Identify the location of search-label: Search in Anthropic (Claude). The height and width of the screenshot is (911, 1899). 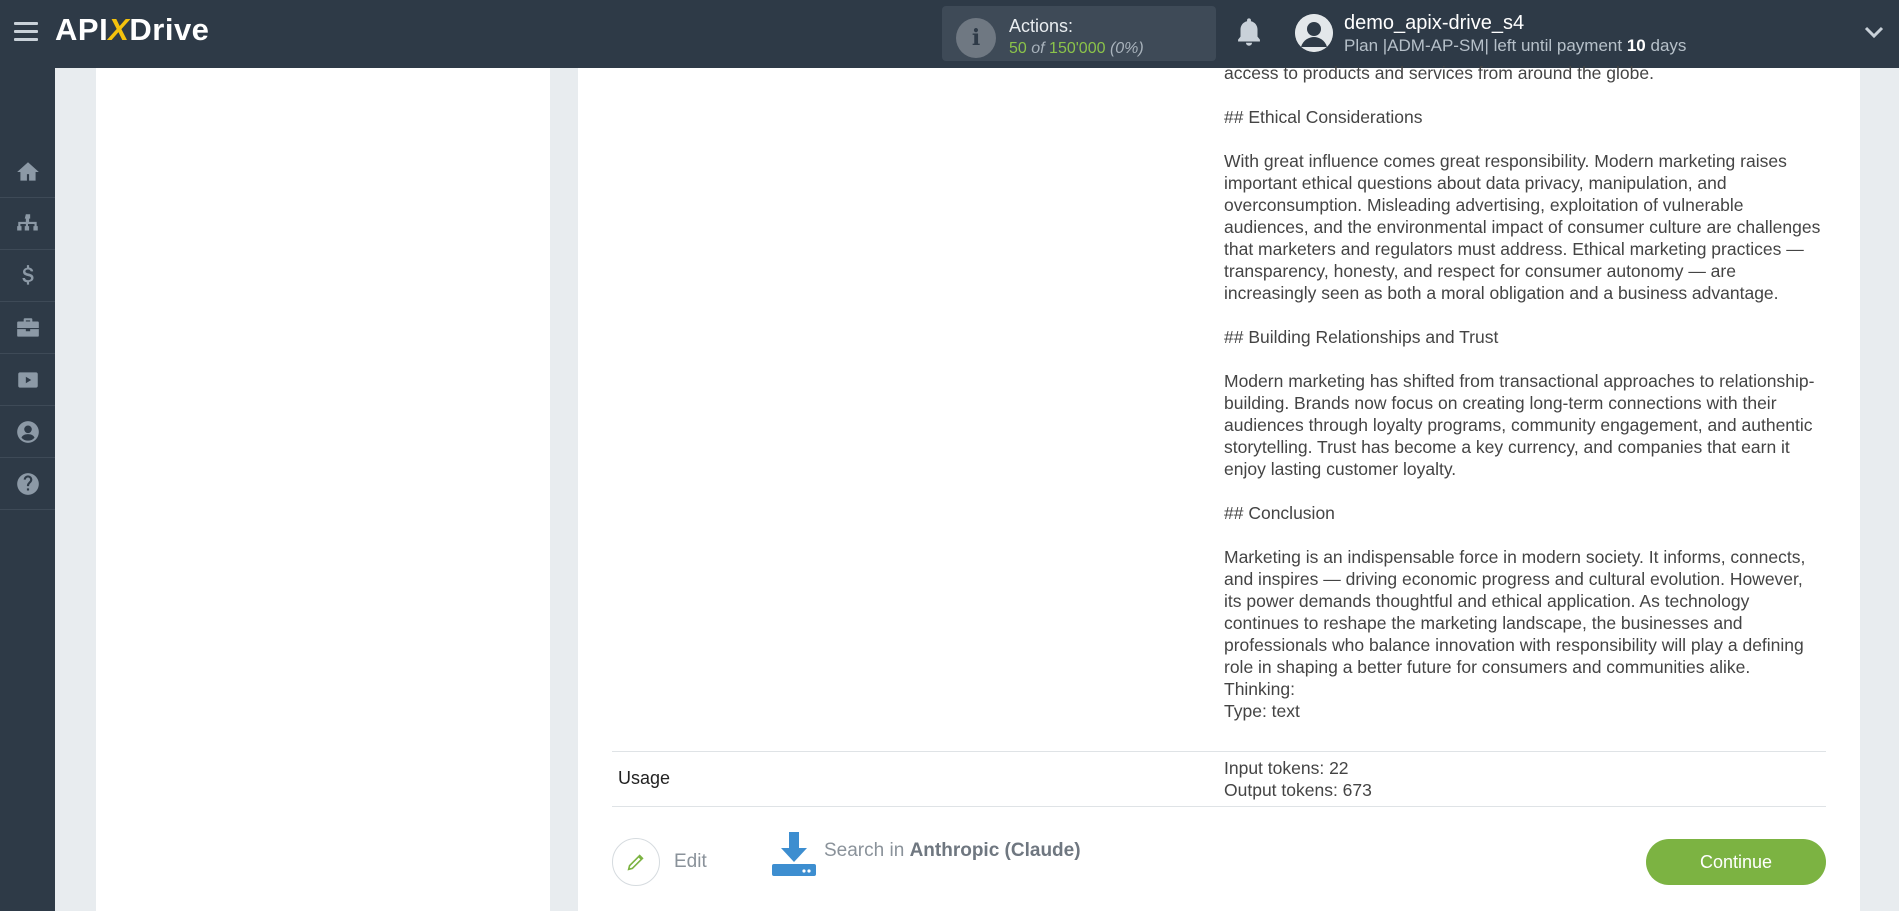
(952, 850).